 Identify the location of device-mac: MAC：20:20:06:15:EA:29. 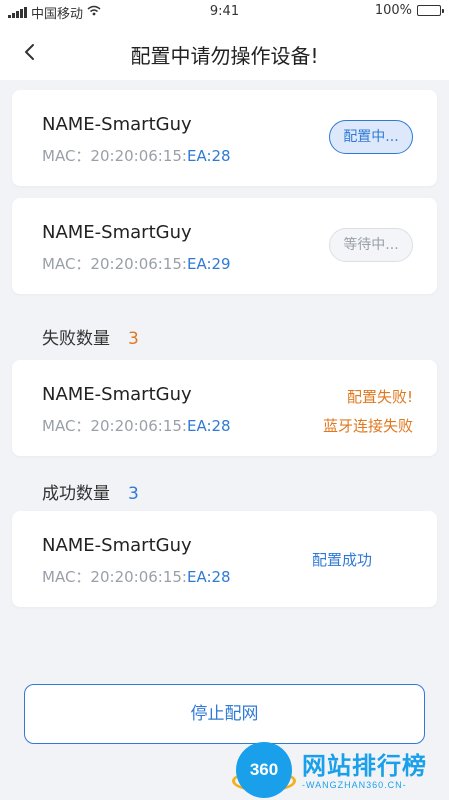
(136, 263).